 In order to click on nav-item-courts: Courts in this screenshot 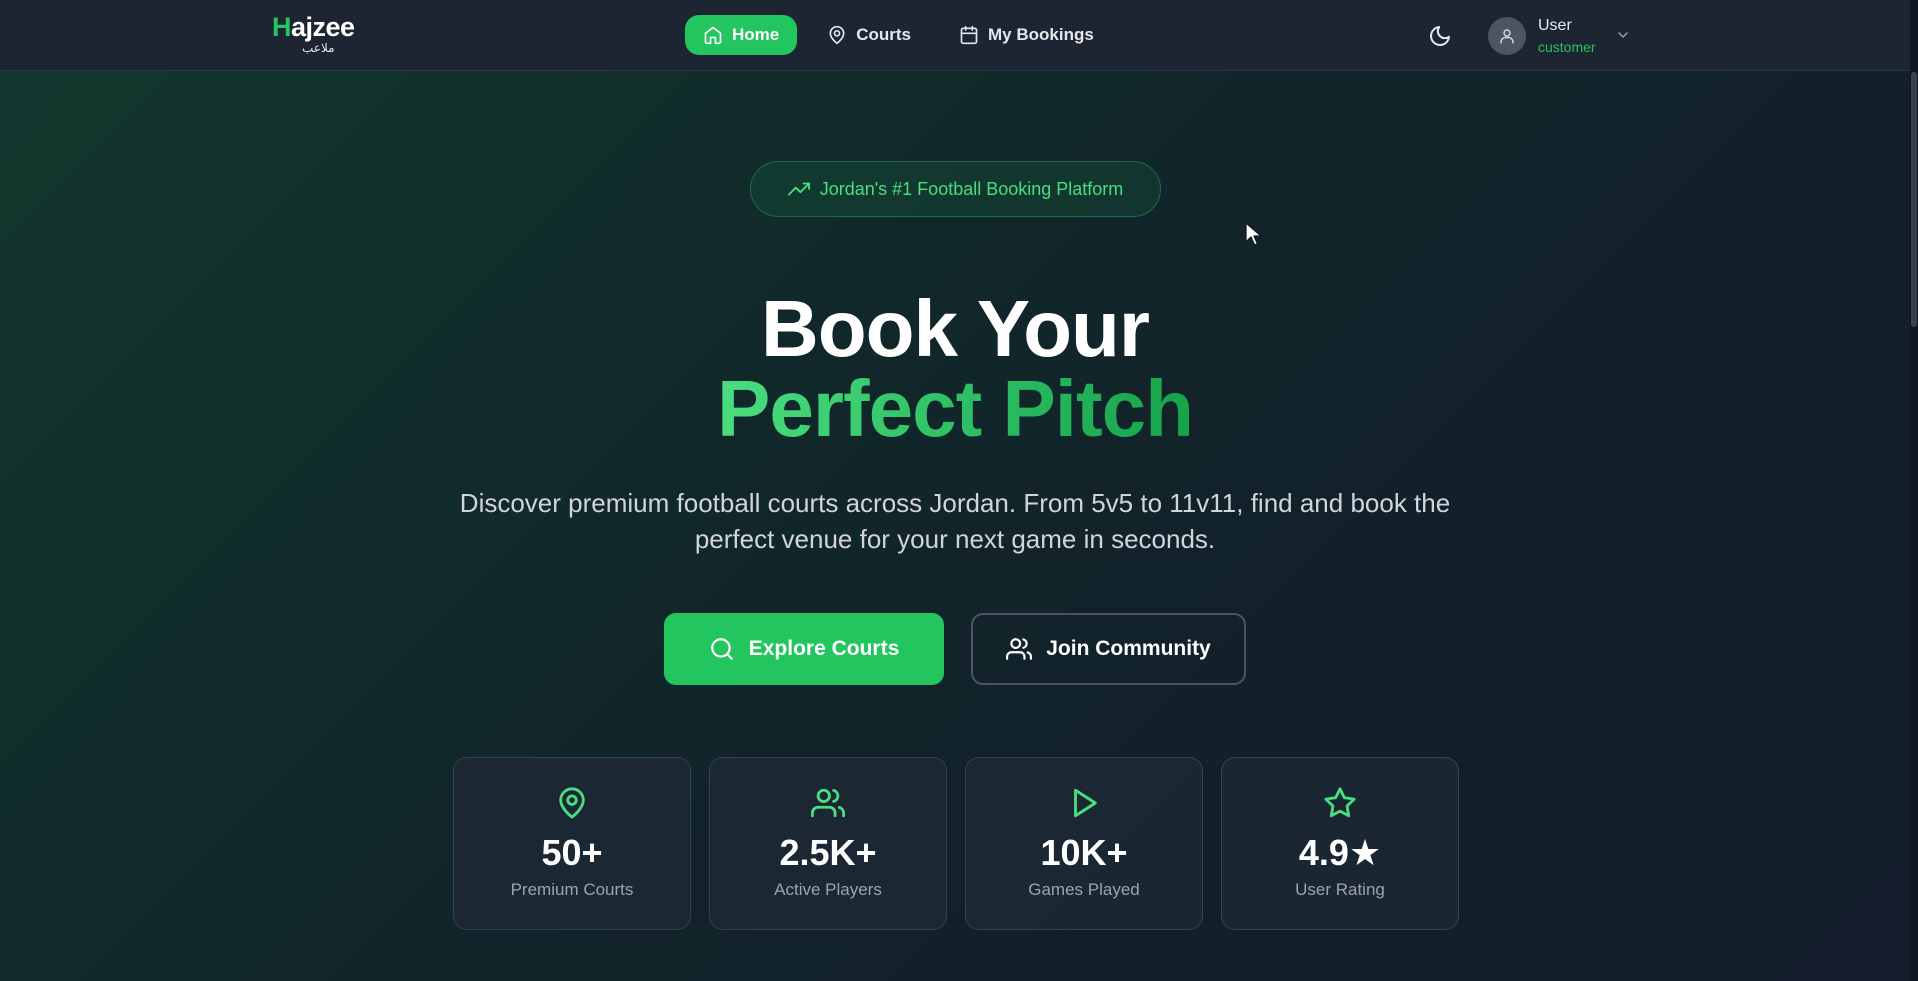, I will do `click(869, 35)`.